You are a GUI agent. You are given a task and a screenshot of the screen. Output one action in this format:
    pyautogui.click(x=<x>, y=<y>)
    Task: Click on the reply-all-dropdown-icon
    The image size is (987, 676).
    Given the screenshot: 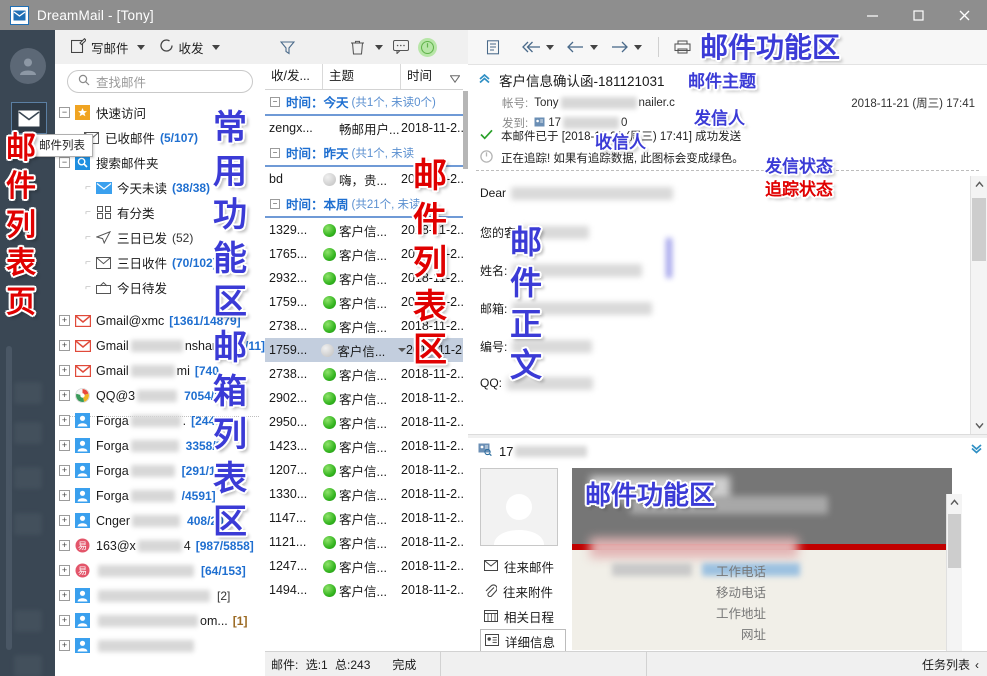 What is the action you would take?
    pyautogui.click(x=594, y=47)
    